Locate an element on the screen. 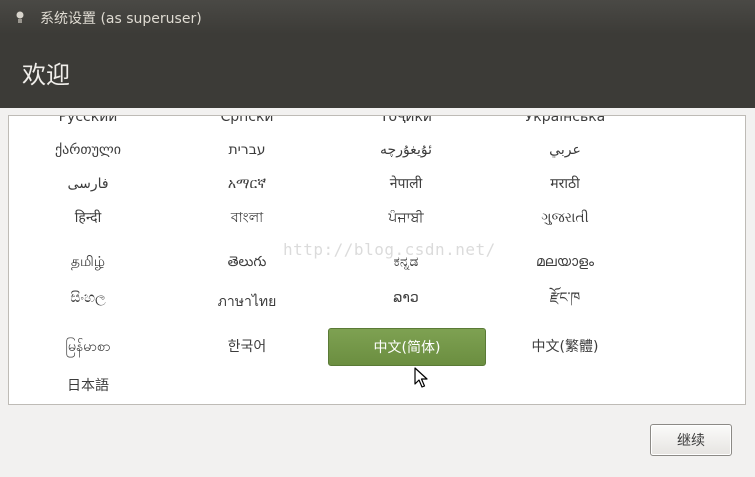 This screenshot has width=755, height=477. language-item: عربي is located at coordinates (565, 150).